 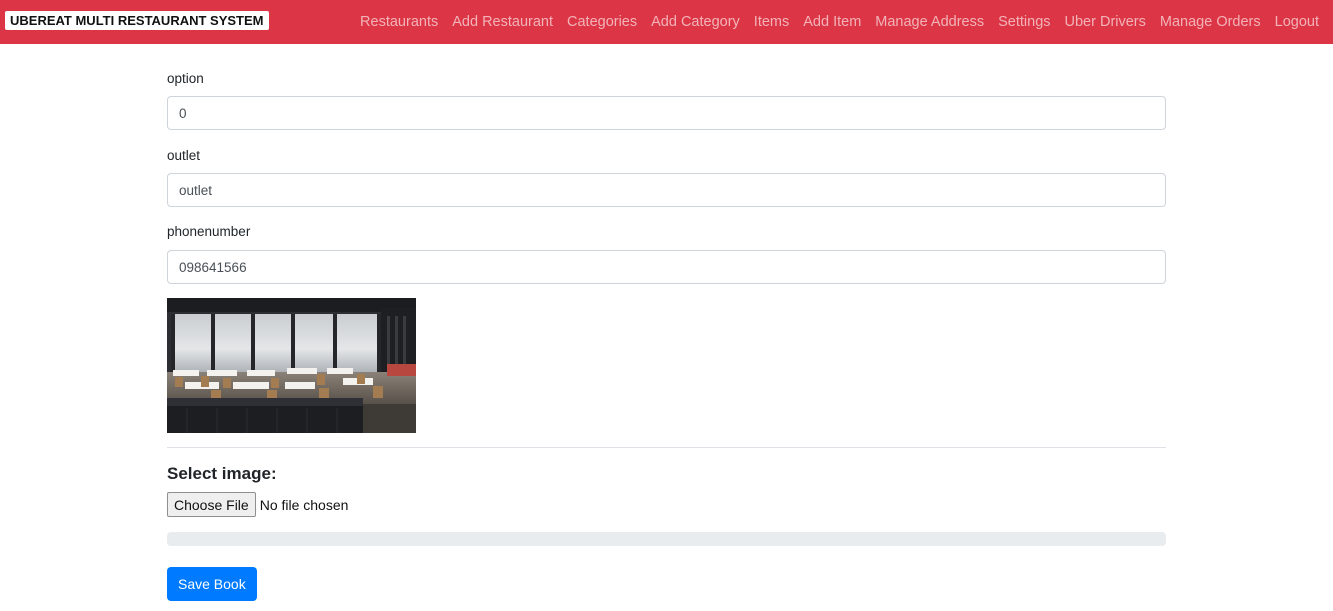 I want to click on nav-uber-drivers: Uber Drivers, so click(x=1105, y=22).